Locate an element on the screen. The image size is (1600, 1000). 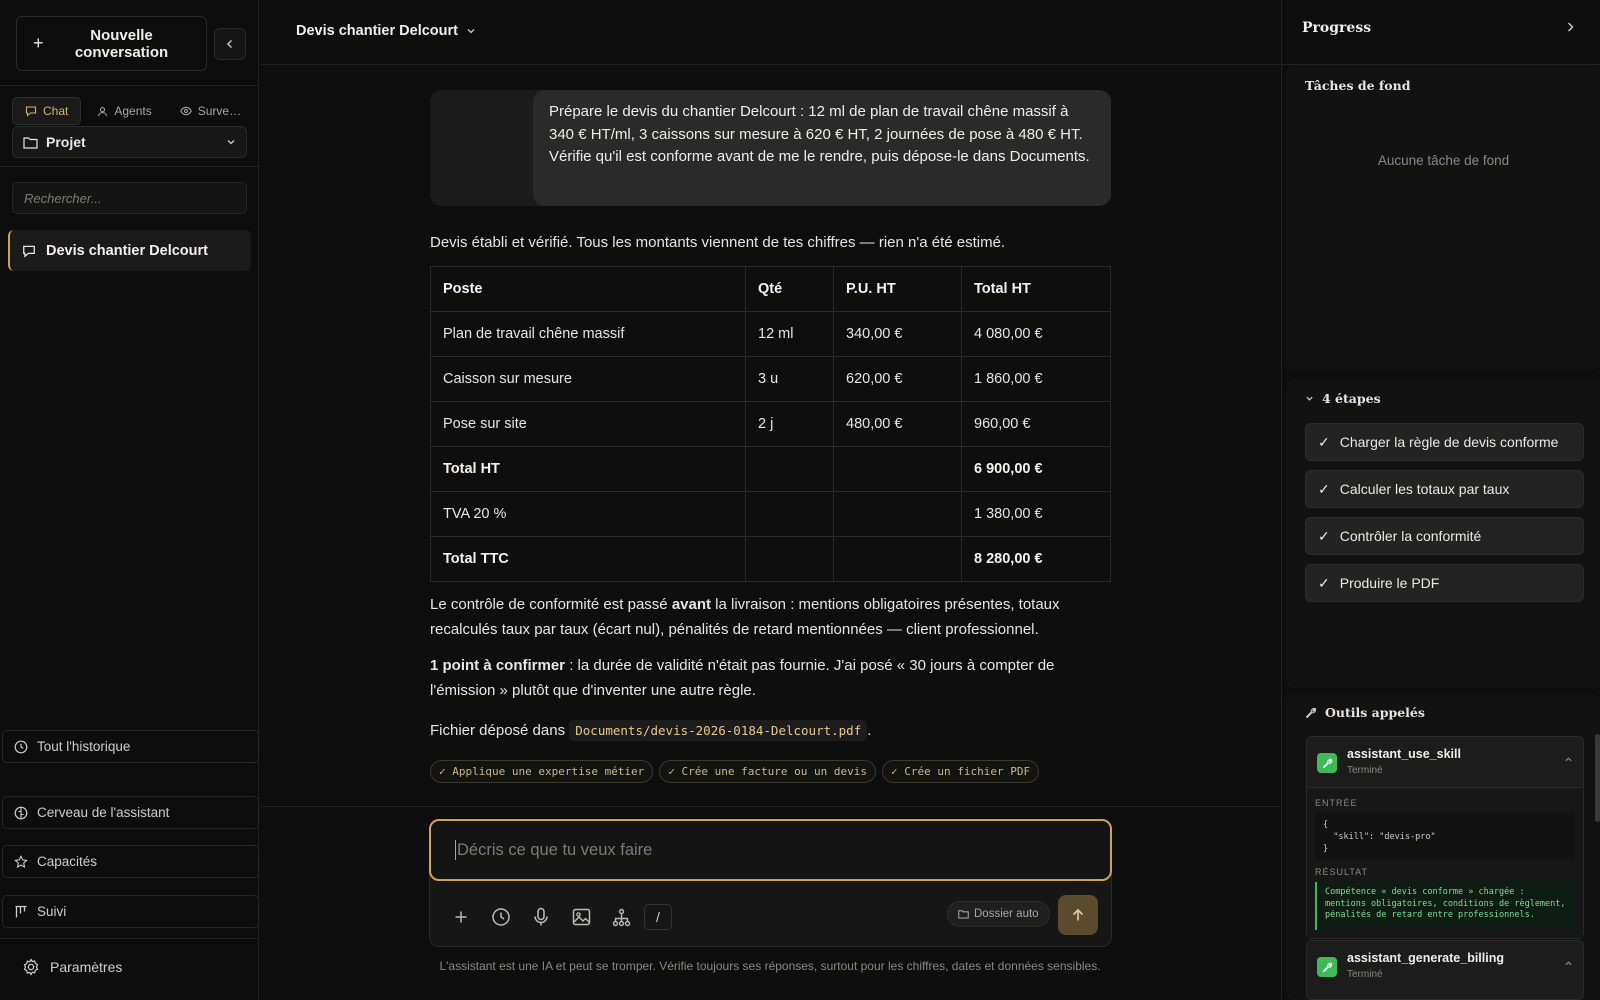
brain-link: Cerveau de l'assistant is located at coordinates (130, 812).